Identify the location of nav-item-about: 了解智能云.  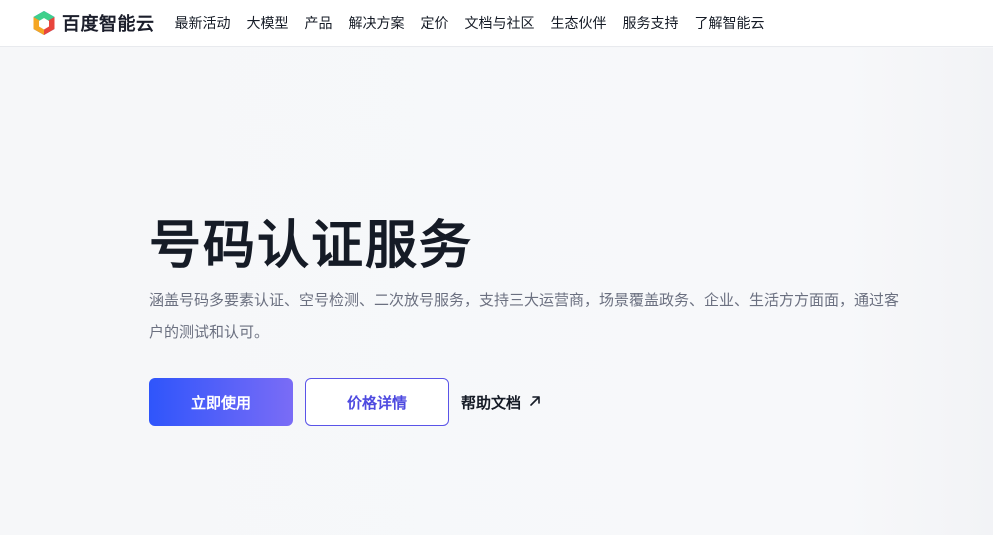
(730, 23).